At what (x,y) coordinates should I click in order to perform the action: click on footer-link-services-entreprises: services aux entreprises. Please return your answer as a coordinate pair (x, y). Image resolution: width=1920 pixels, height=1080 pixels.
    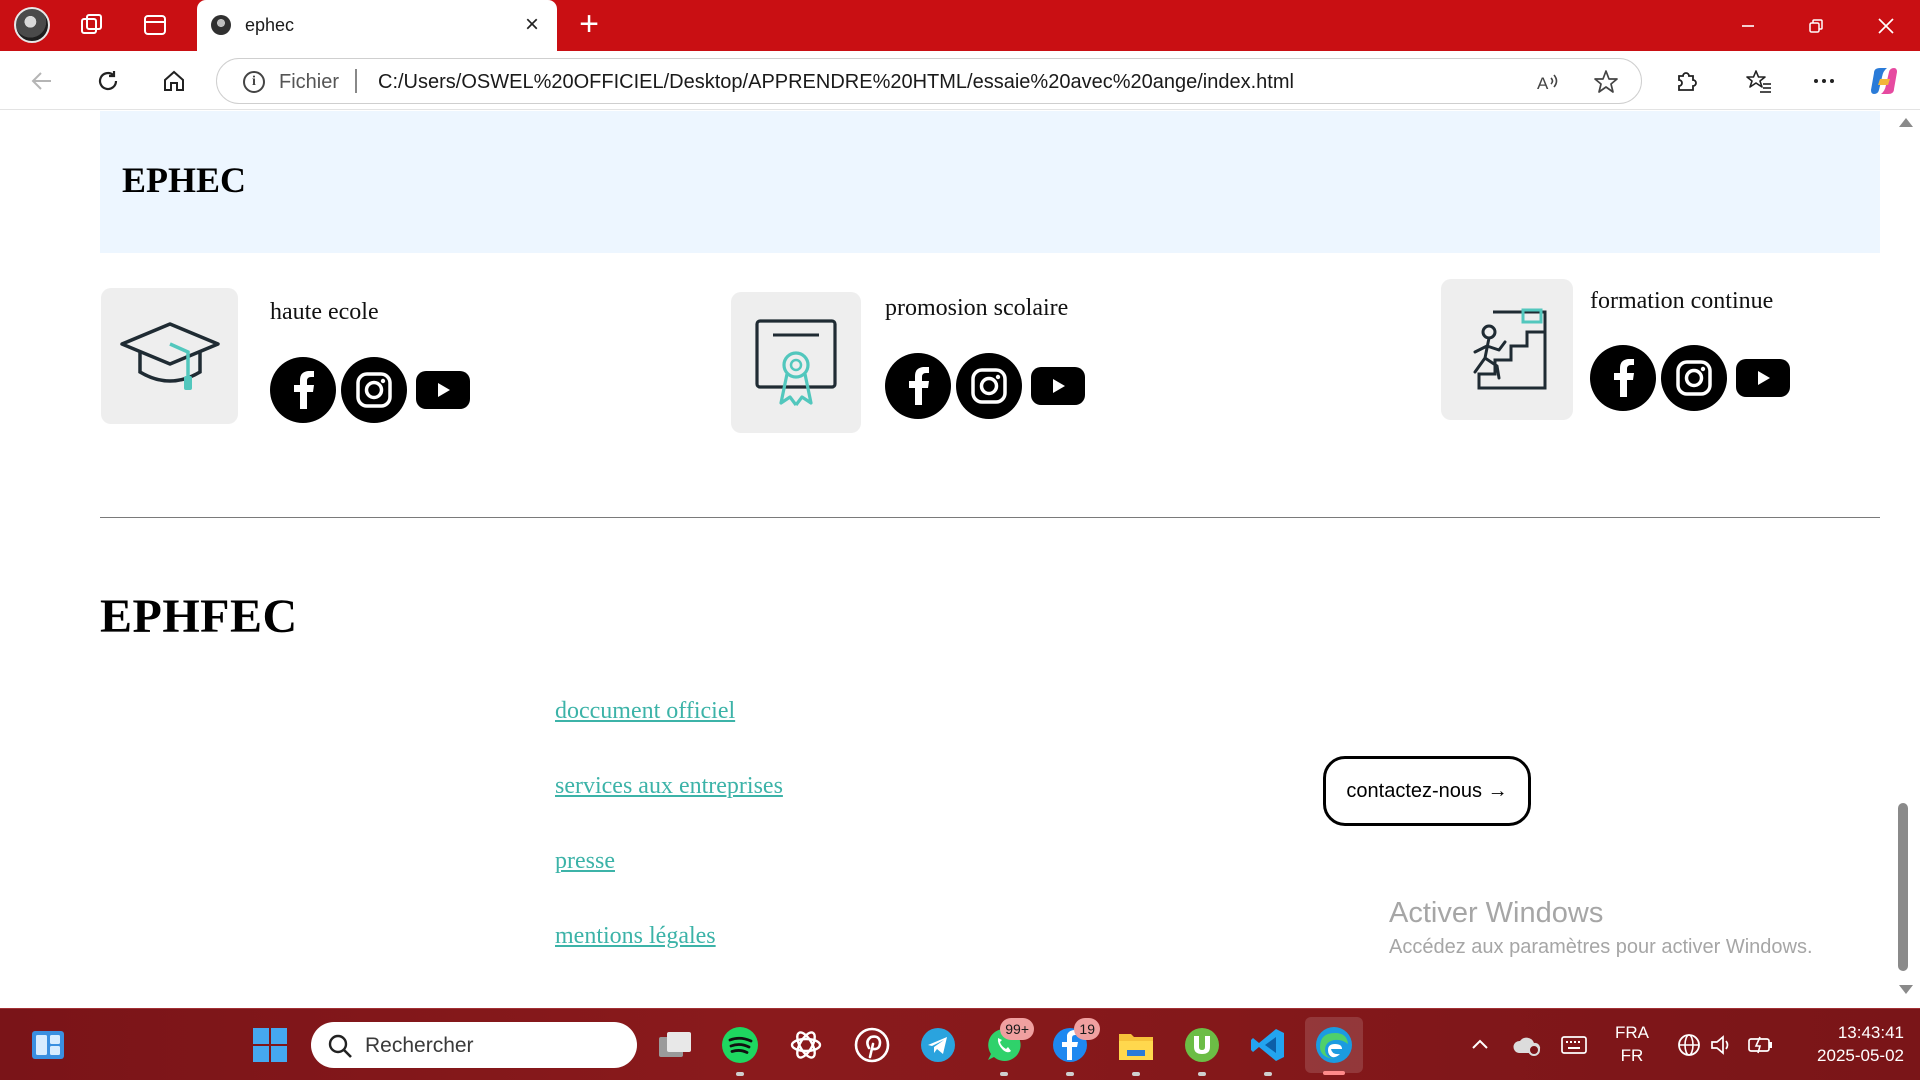
    Looking at the image, I should click on (669, 786).